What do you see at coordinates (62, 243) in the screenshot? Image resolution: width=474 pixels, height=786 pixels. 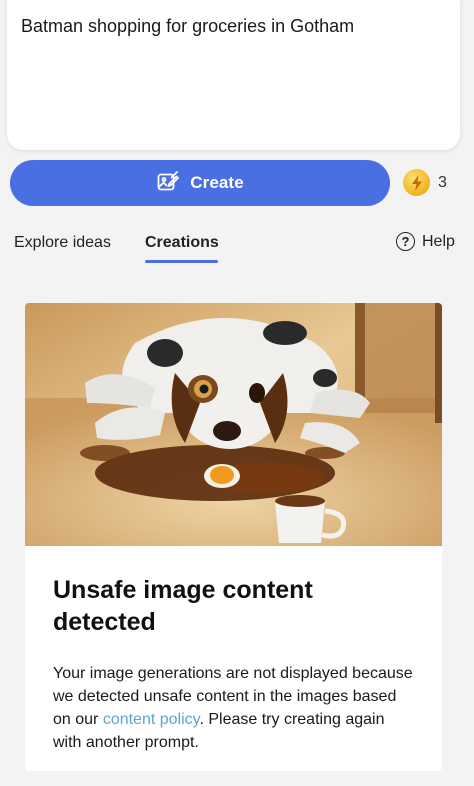 I see `tab-explore-ideas: Explore ideas` at bounding box center [62, 243].